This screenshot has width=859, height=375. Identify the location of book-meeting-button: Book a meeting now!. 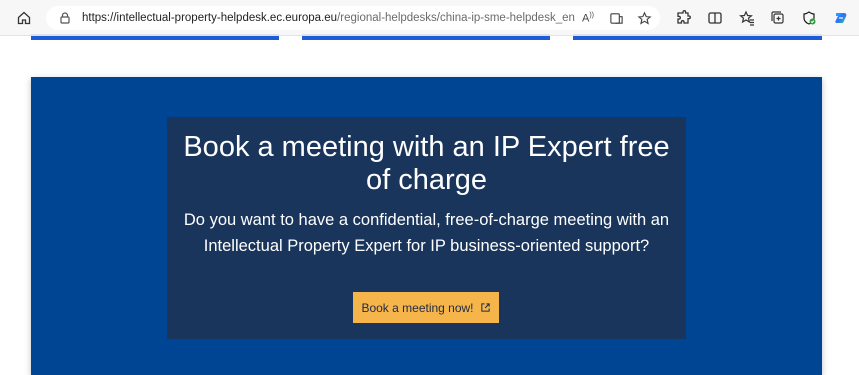
(426, 307).